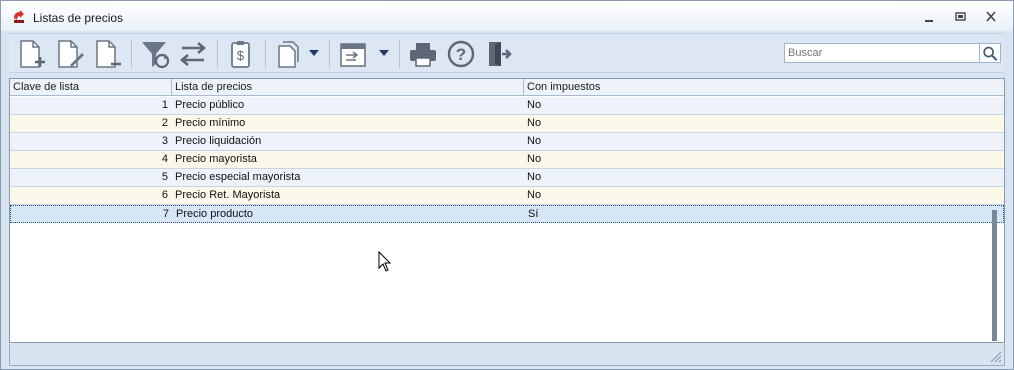 This screenshot has width=1014, height=370. I want to click on export-dropdown-icon, so click(384, 53).